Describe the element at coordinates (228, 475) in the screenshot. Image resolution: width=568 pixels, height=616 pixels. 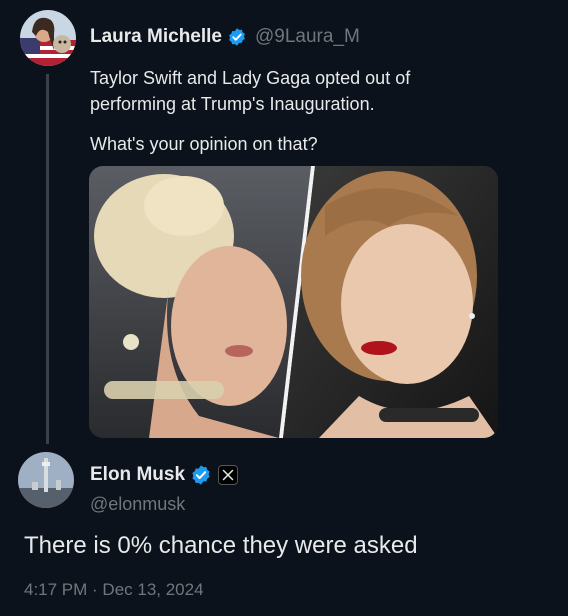
I see `x-logo-icon` at that location.